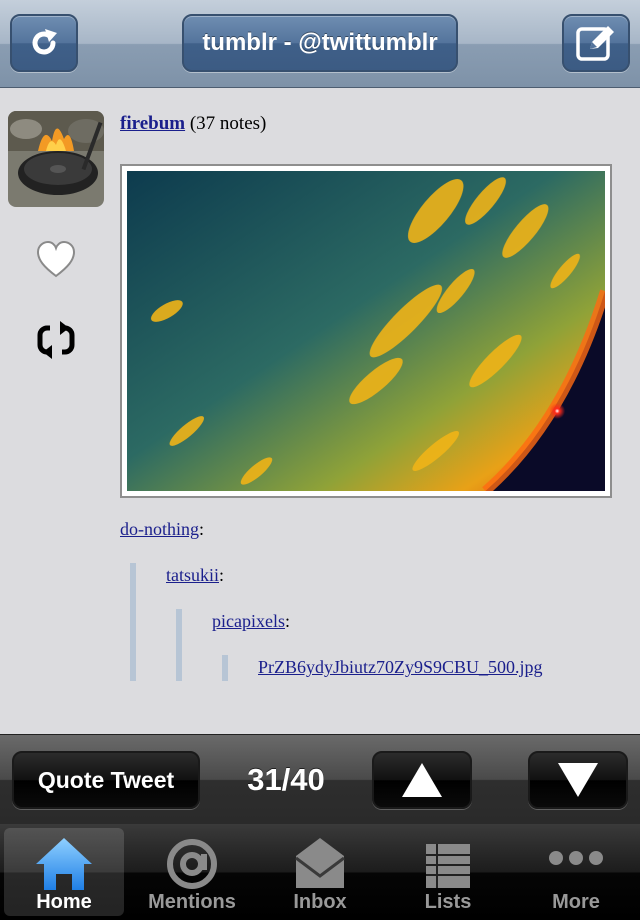 This screenshot has height=920, width=640. I want to click on reblog-chain-item: tatsukii:, so click(195, 575).